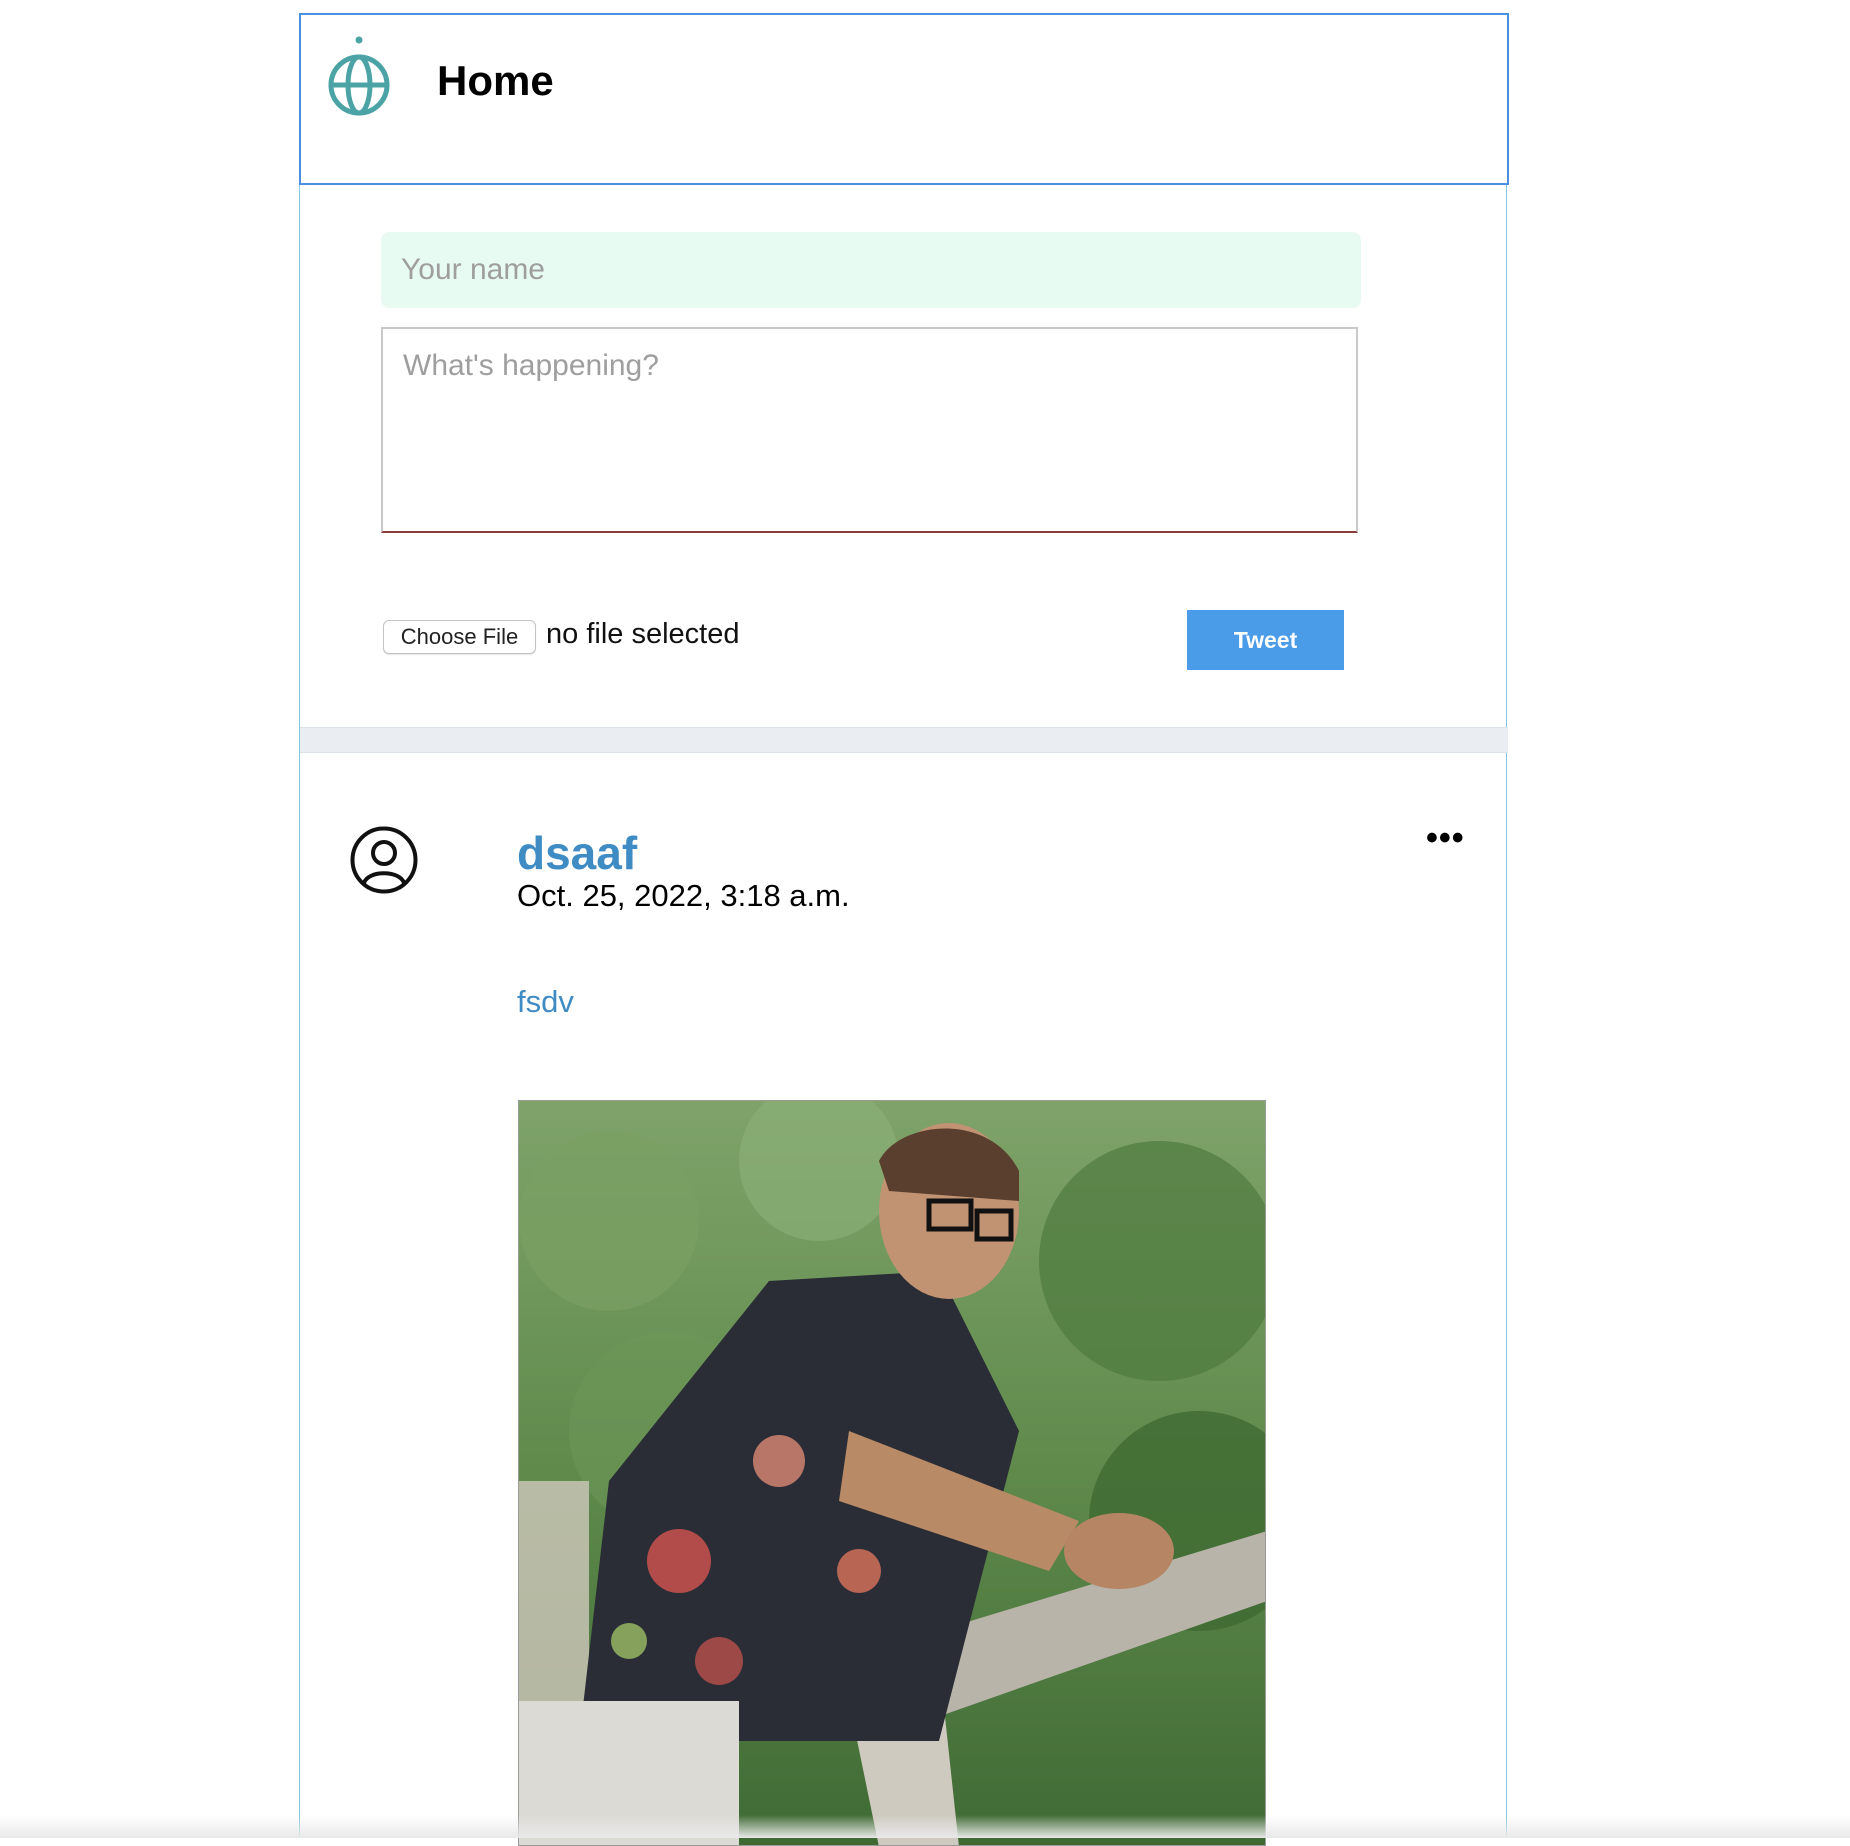 The height and width of the screenshot is (1846, 1850). I want to click on window-bottom-edge, so click(925, 1826).